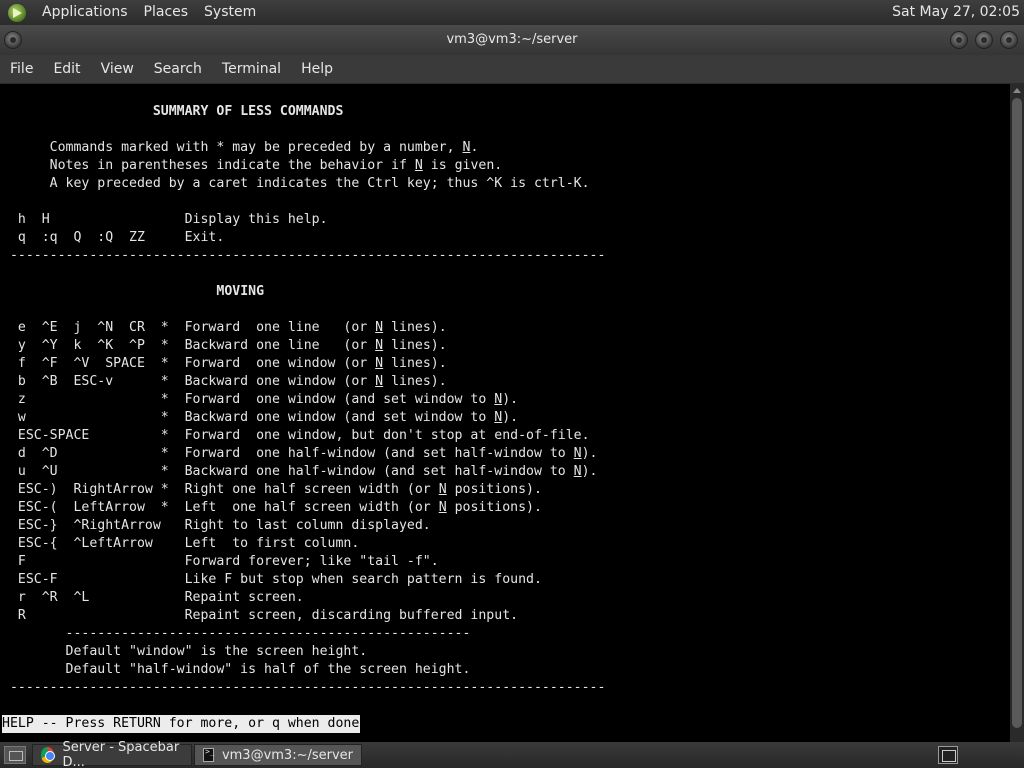 The width and height of the screenshot is (1024, 768). I want to click on workspace-switcher-icon, so click(948, 755).